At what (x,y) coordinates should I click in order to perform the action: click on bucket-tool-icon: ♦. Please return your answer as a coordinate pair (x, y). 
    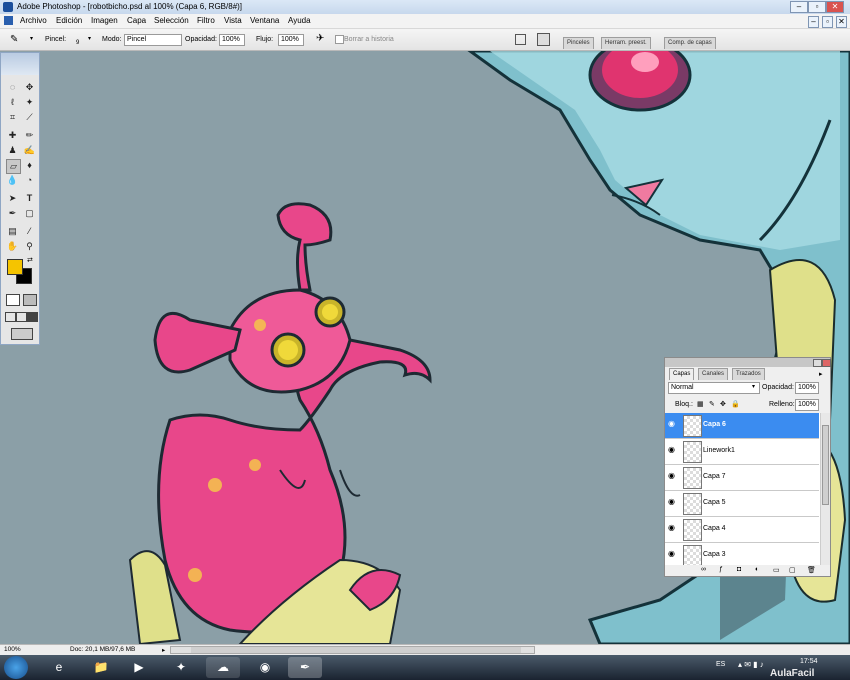
    Looking at the image, I should click on (29, 165).